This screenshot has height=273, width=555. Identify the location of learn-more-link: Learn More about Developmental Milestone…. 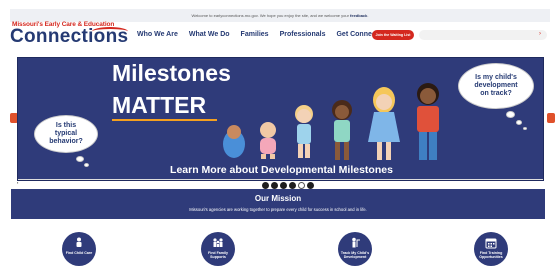
(280, 170).